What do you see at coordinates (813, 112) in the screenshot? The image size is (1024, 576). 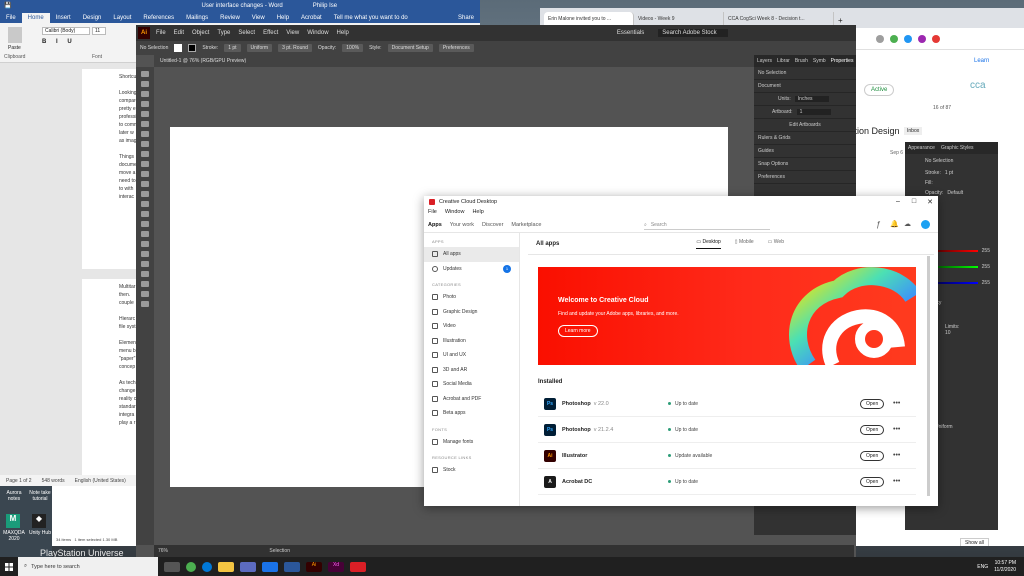 I see `artboard-select: 1` at bounding box center [813, 112].